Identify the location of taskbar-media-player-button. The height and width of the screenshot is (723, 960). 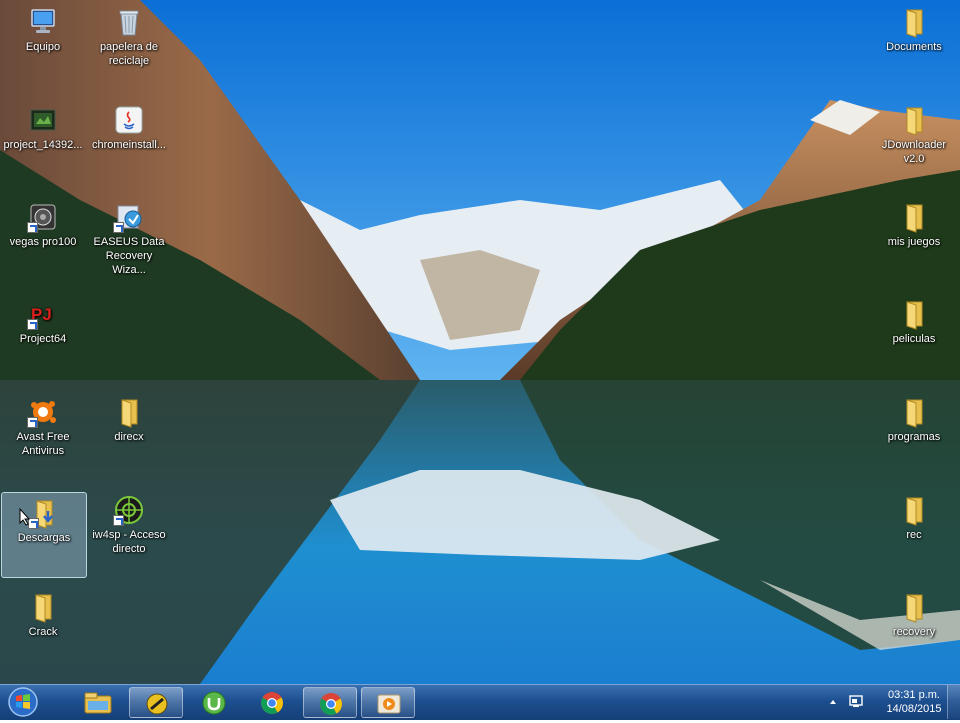
(388, 702).